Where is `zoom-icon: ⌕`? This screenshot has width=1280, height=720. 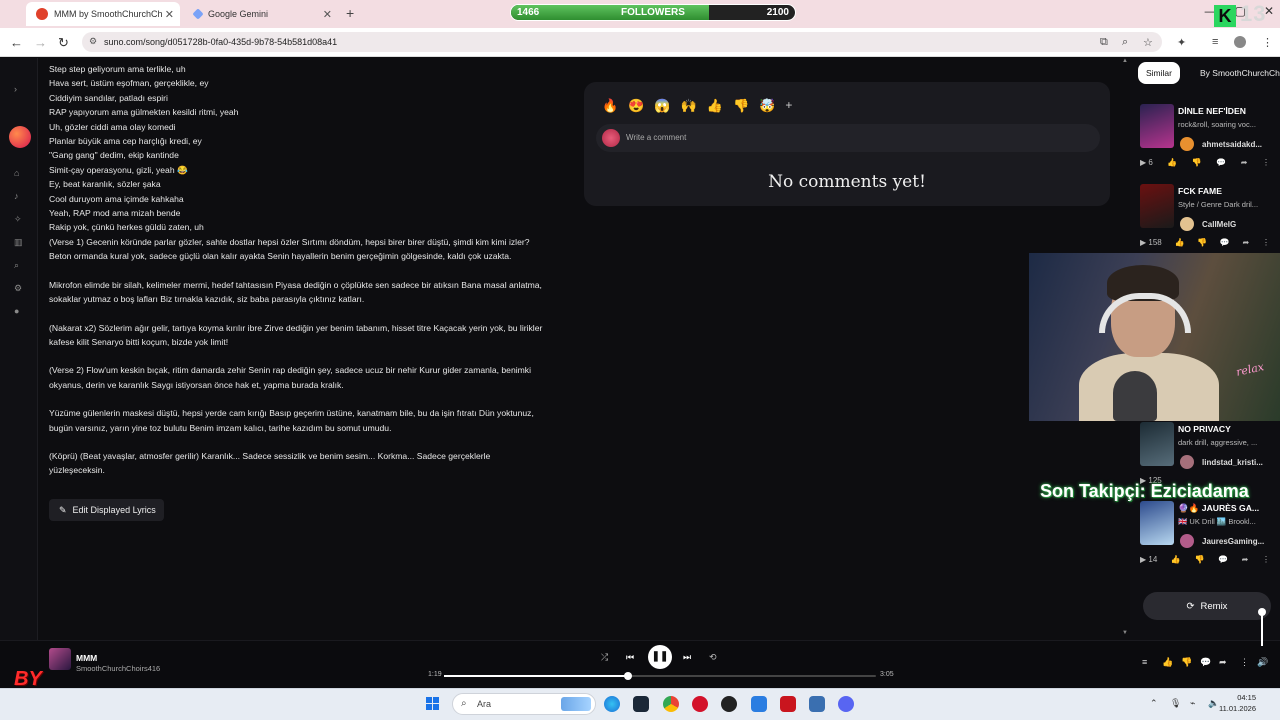 zoom-icon: ⌕ is located at coordinates (1125, 42).